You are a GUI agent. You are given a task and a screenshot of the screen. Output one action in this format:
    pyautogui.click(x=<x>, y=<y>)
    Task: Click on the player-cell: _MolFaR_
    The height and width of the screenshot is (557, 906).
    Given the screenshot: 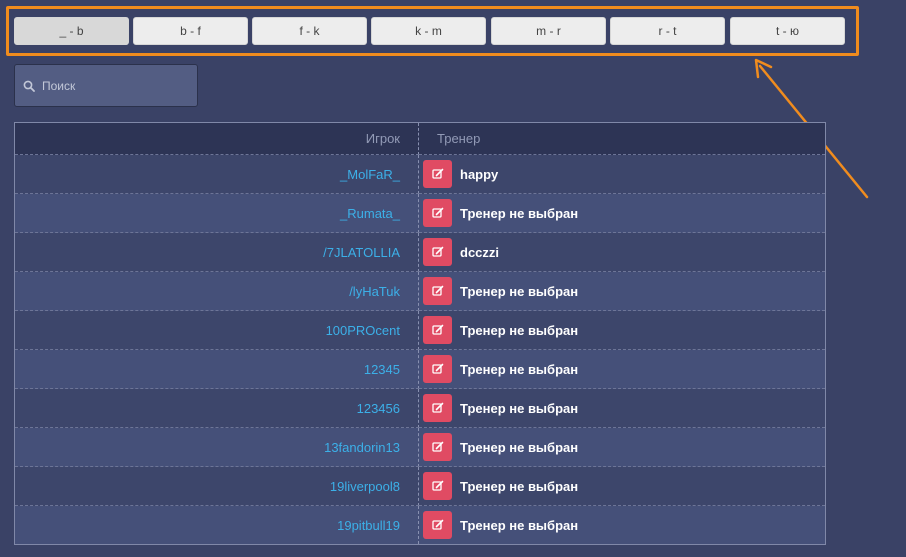 What is the action you would take?
    pyautogui.click(x=216, y=174)
    